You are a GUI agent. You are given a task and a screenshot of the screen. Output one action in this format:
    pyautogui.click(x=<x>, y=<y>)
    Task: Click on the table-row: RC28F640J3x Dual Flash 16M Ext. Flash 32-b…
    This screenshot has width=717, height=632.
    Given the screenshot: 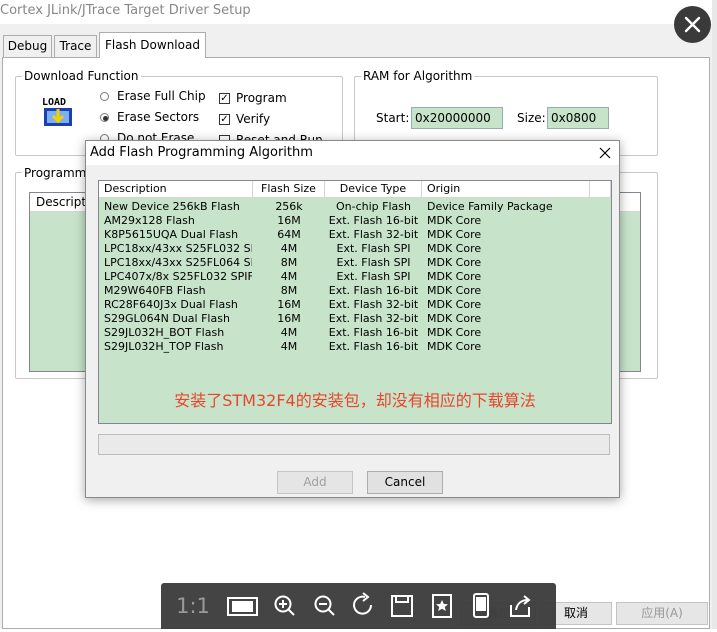 What is the action you would take?
    pyautogui.click(x=355, y=305)
    